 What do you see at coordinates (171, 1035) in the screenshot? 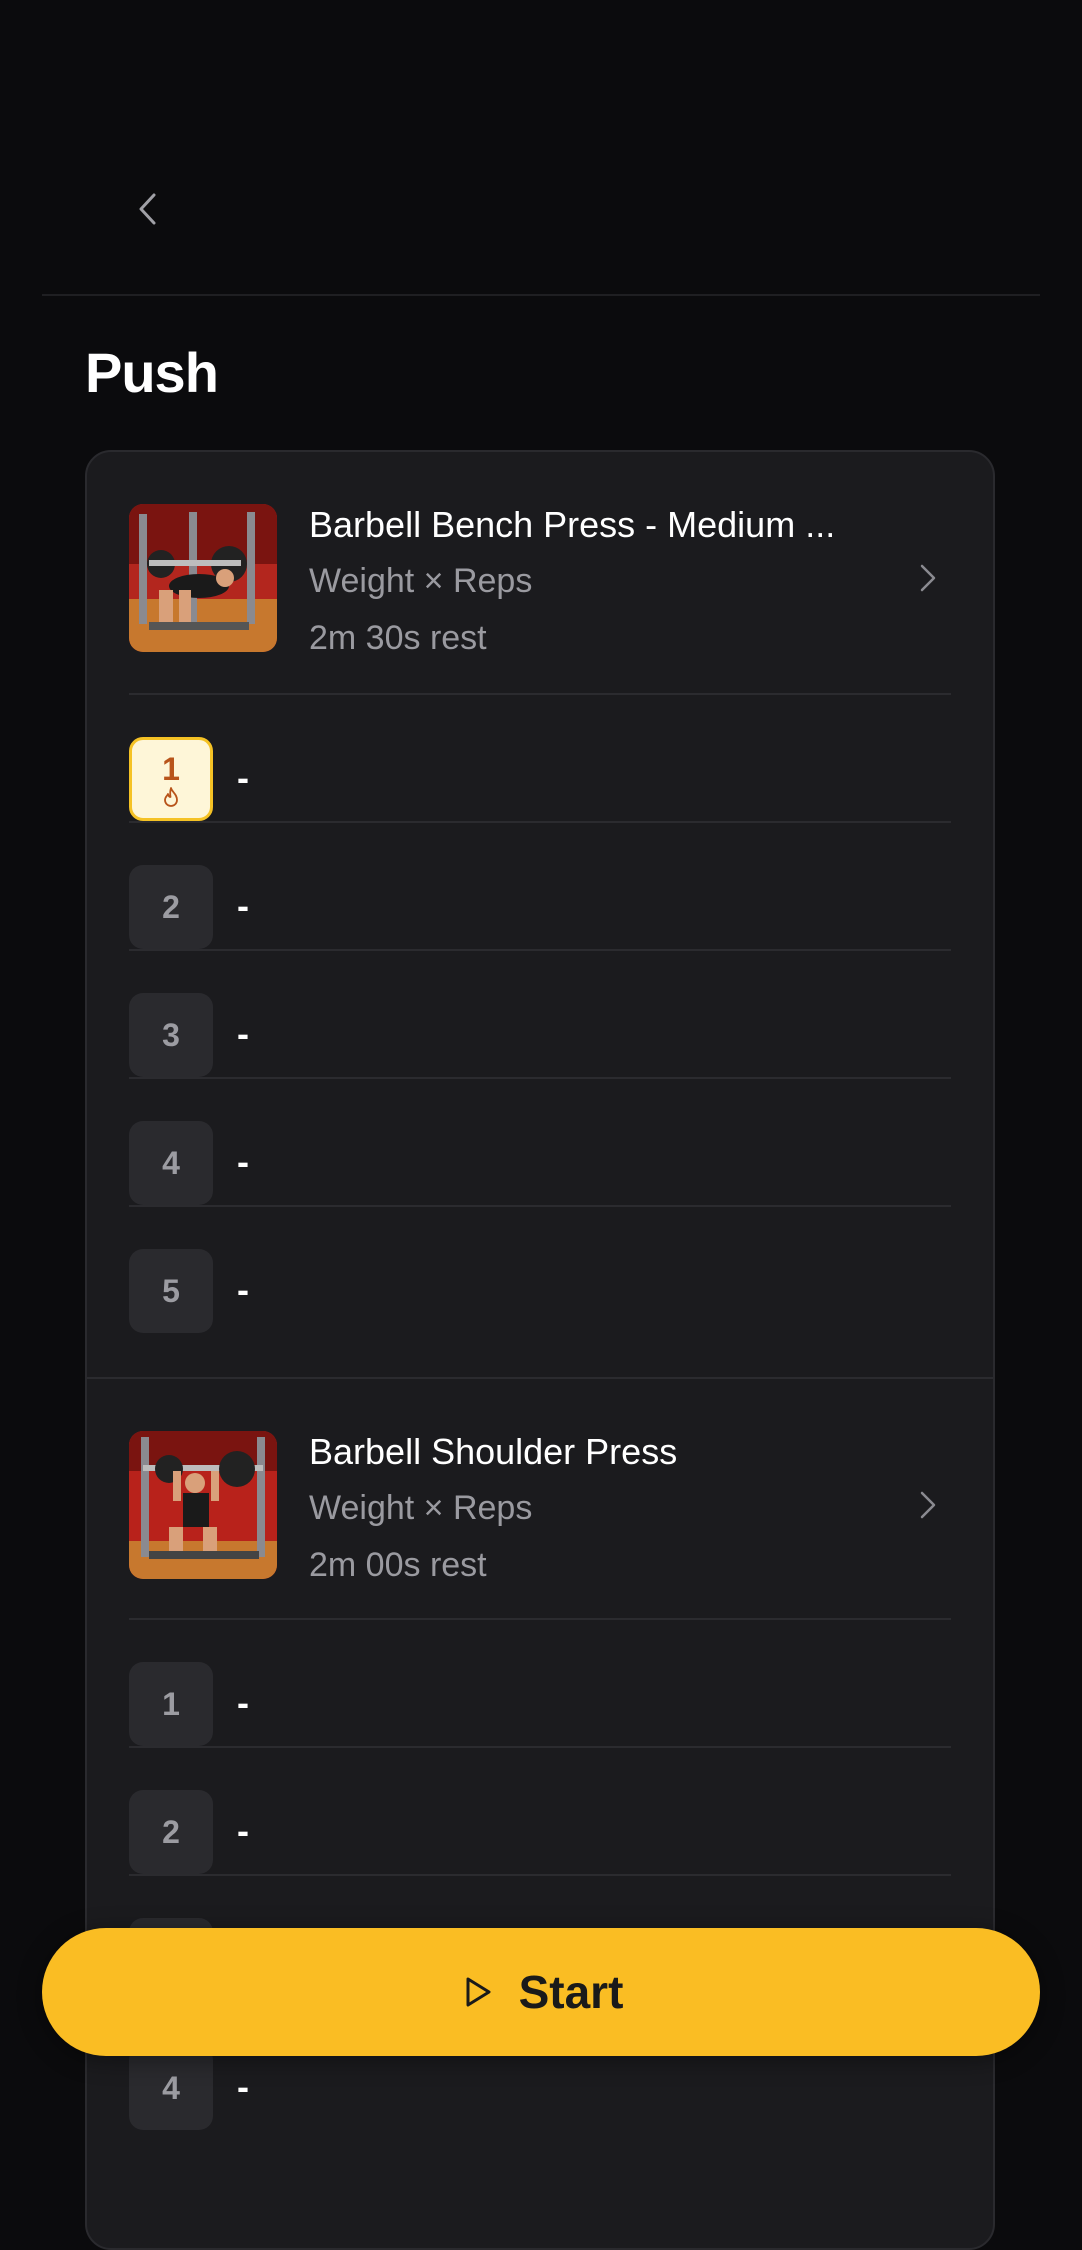
I see `set-number-badge: 3` at bounding box center [171, 1035].